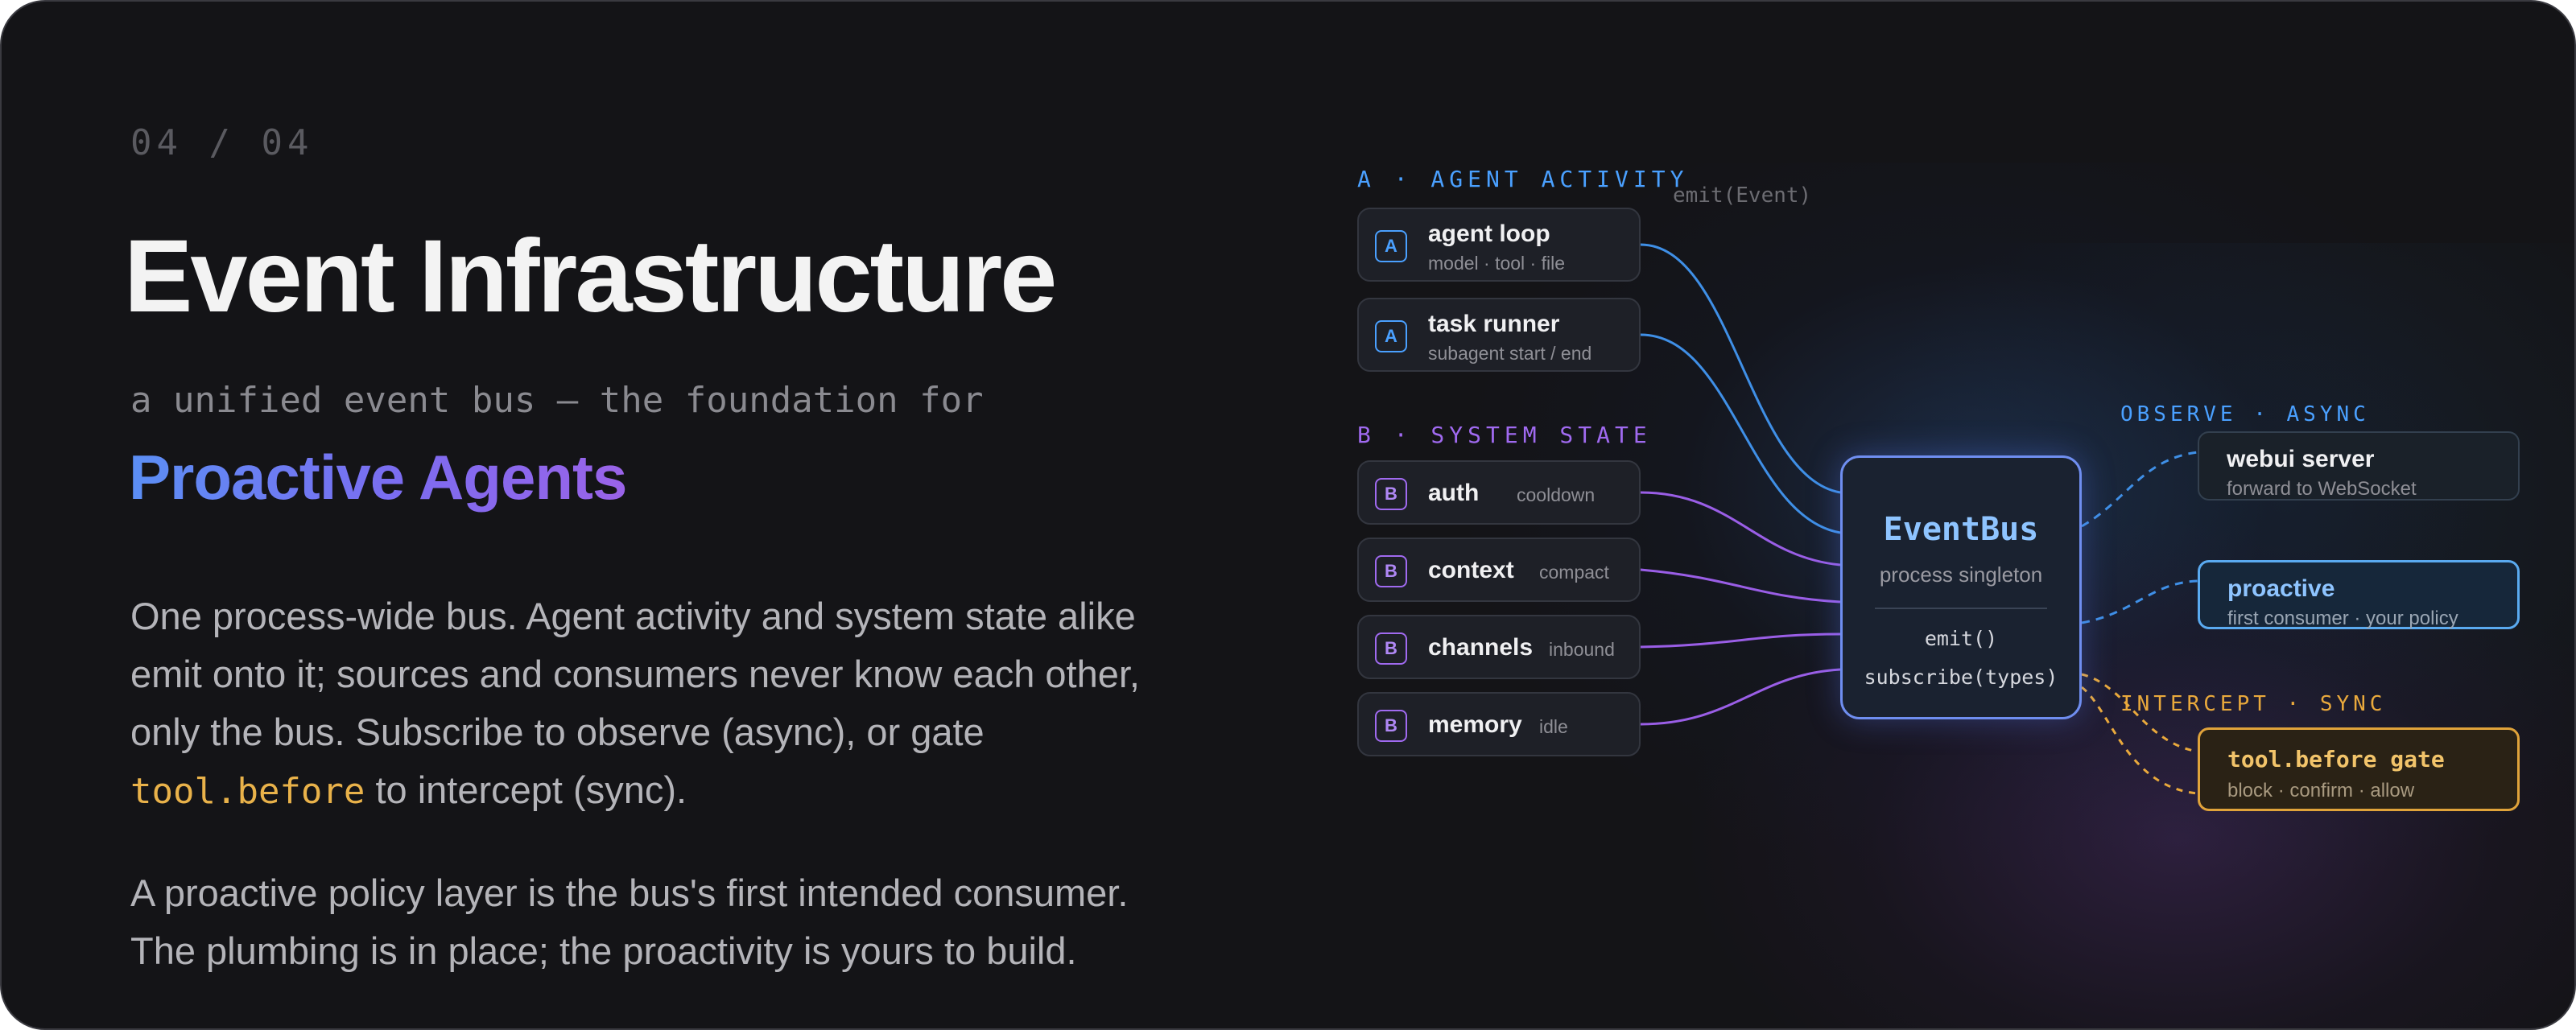 The image size is (2576, 1030). What do you see at coordinates (2139, 489) in the screenshot?
I see `edge-webui` at bounding box center [2139, 489].